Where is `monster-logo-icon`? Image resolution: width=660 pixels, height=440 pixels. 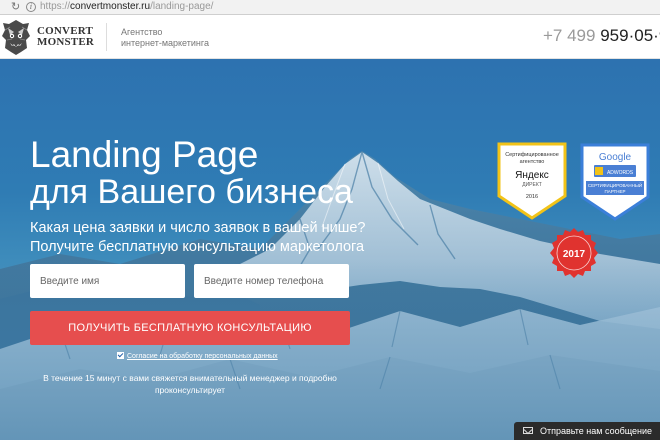
monster-logo-icon is located at coordinates (16, 37).